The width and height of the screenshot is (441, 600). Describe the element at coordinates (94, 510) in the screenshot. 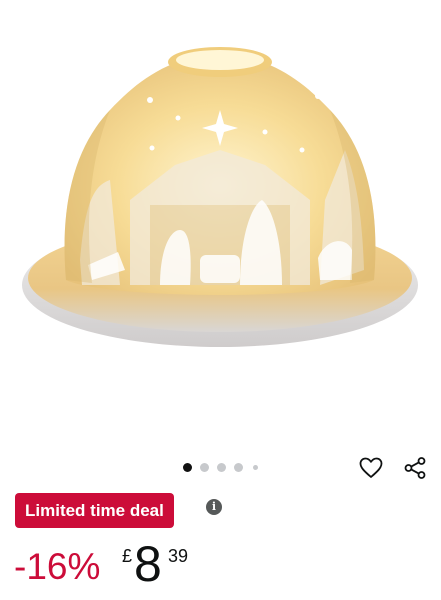

I see `limited-time-deal-badge: Limited time deal` at that location.